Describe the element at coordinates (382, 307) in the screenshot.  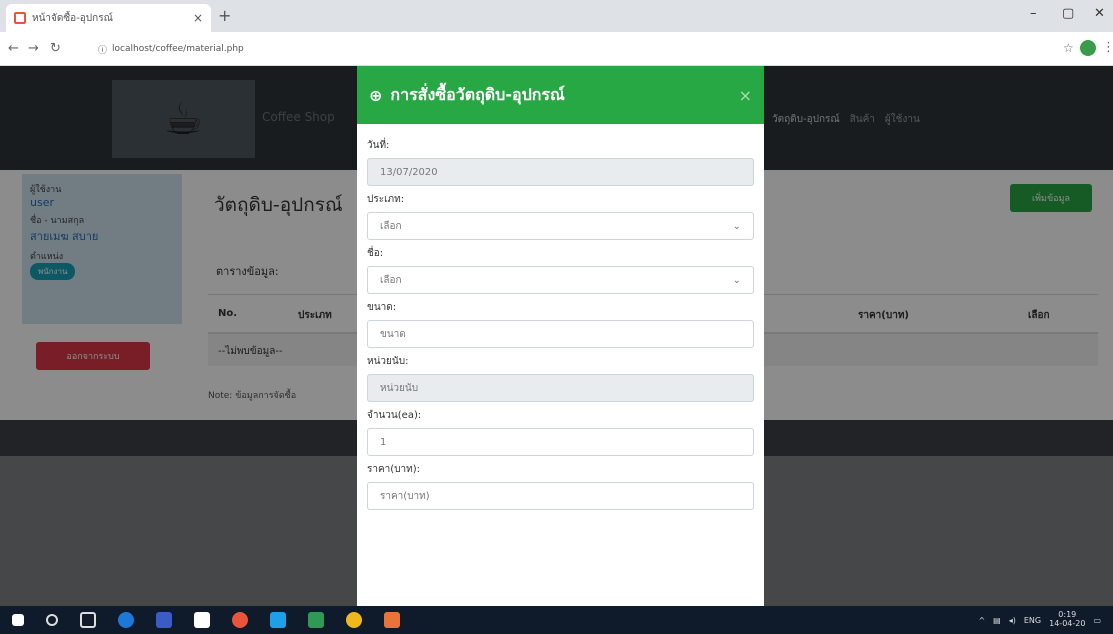
I see `size-label: ขนาด:` at that location.